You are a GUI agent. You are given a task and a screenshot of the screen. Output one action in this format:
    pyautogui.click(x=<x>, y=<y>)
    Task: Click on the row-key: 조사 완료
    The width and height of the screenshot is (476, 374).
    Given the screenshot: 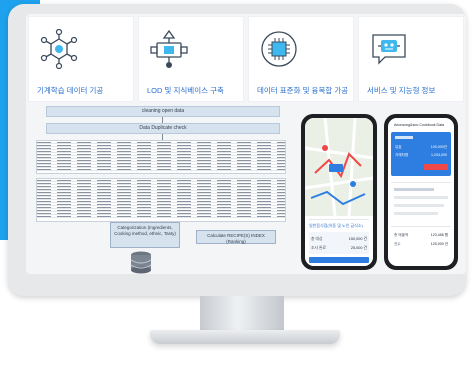 What is the action you would take?
    pyautogui.click(x=319, y=247)
    